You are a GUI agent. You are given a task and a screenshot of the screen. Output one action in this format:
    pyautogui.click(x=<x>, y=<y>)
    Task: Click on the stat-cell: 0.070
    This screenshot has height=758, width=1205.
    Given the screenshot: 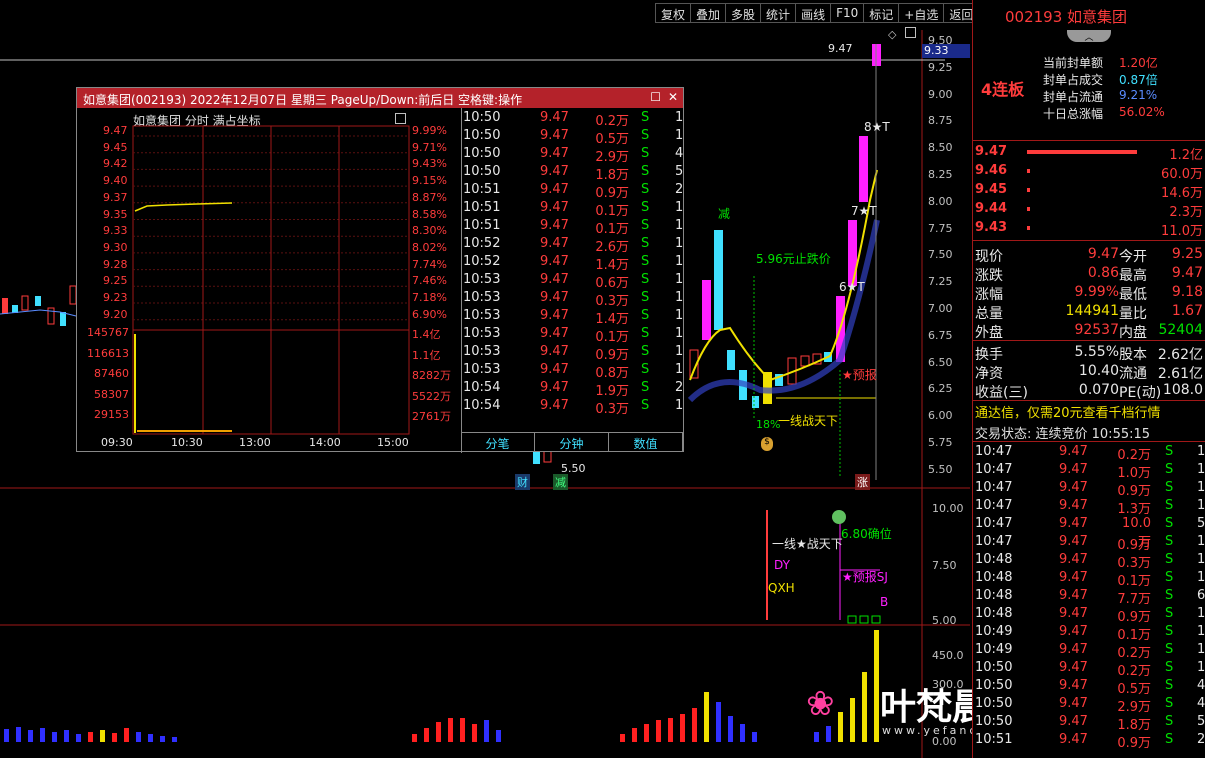 What is the action you would take?
    pyautogui.click(x=1098, y=390)
    